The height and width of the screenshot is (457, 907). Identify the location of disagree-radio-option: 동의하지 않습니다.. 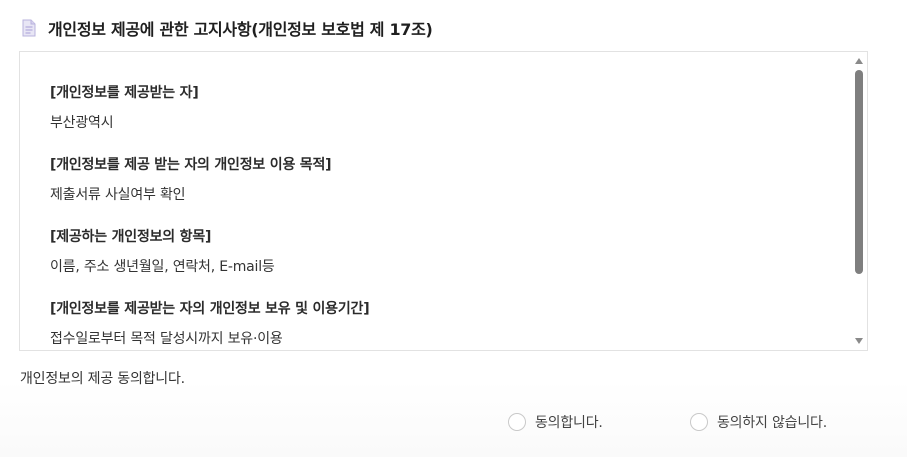
(758, 422).